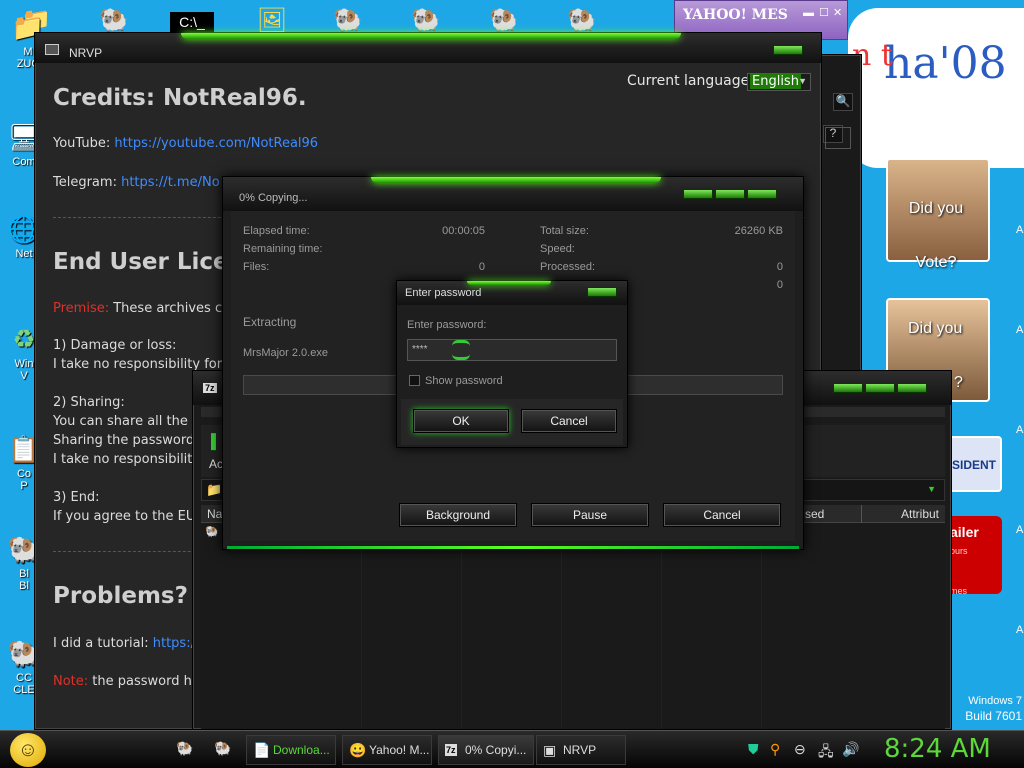 The width and height of the screenshot is (1024, 768). I want to click on pause-button: Pause, so click(590, 515).